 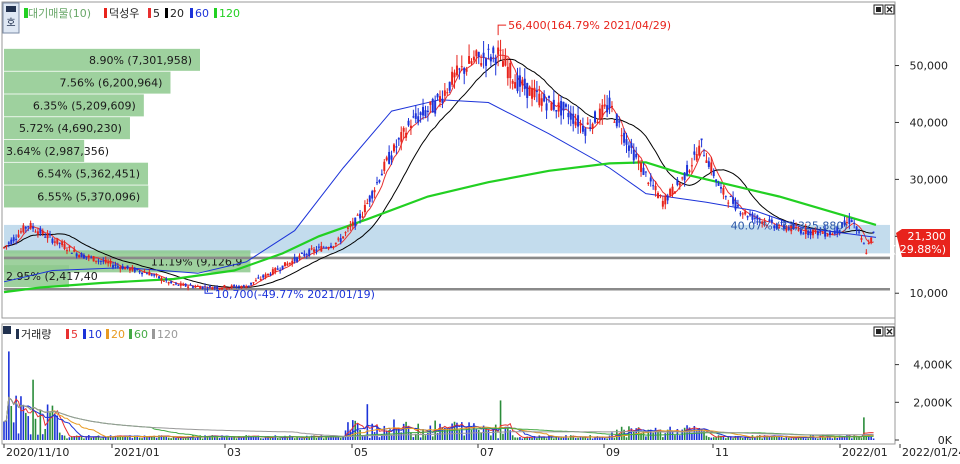 What do you see at coordinates (137, 452) in the screenshot?
I see `date-tick-label: 2021/01` at bounding box center [137, 452].